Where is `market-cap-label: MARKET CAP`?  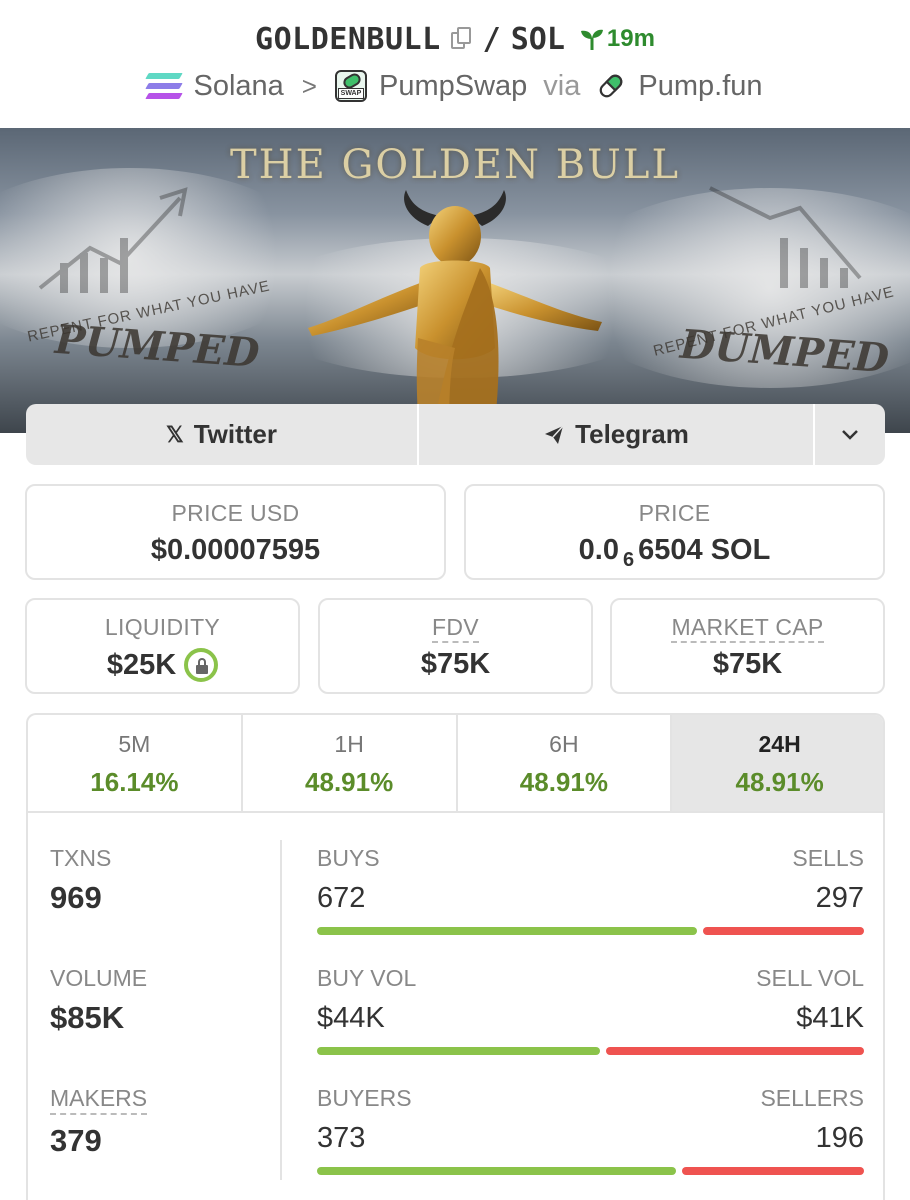 market-cap-label: MARKET CAP is located at coordinates (747, 628).